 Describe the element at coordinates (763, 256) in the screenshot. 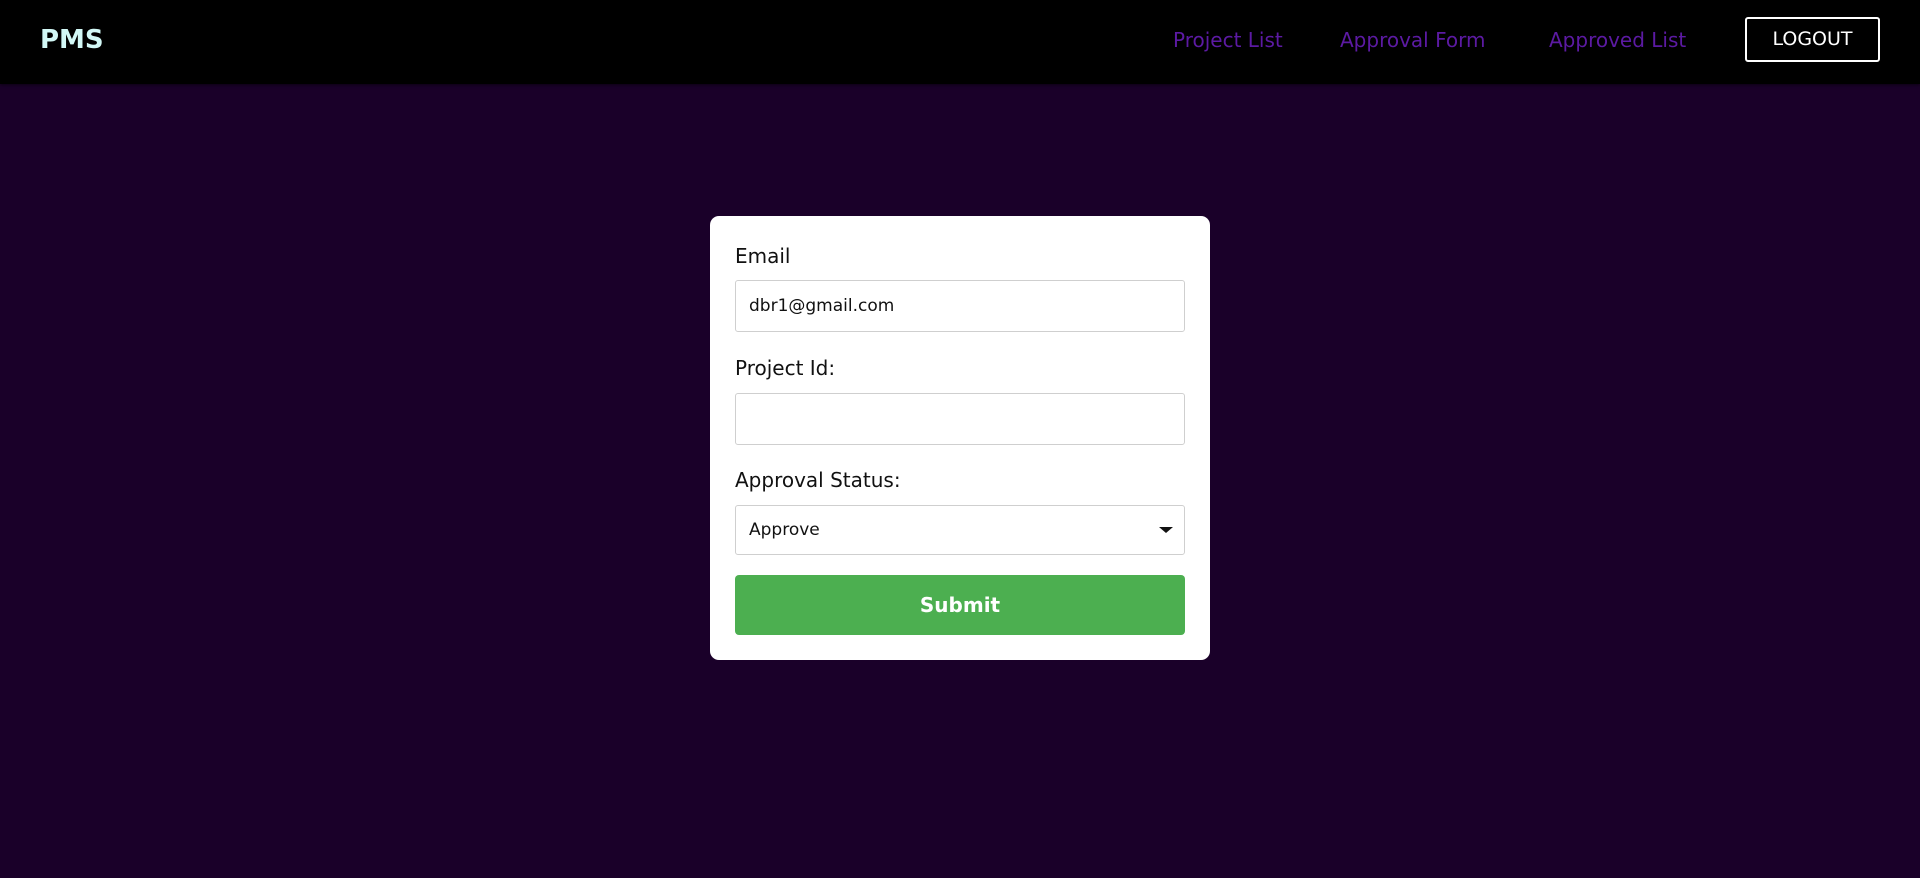

I see `email-label: Email` at that location.